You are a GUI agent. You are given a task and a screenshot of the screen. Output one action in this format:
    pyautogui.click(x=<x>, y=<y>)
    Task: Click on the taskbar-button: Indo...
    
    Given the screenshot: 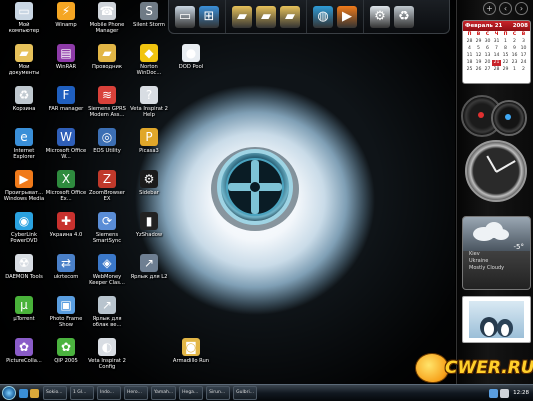 What is the action you would take?
    pyautogui.click(x=109, y=393)
    